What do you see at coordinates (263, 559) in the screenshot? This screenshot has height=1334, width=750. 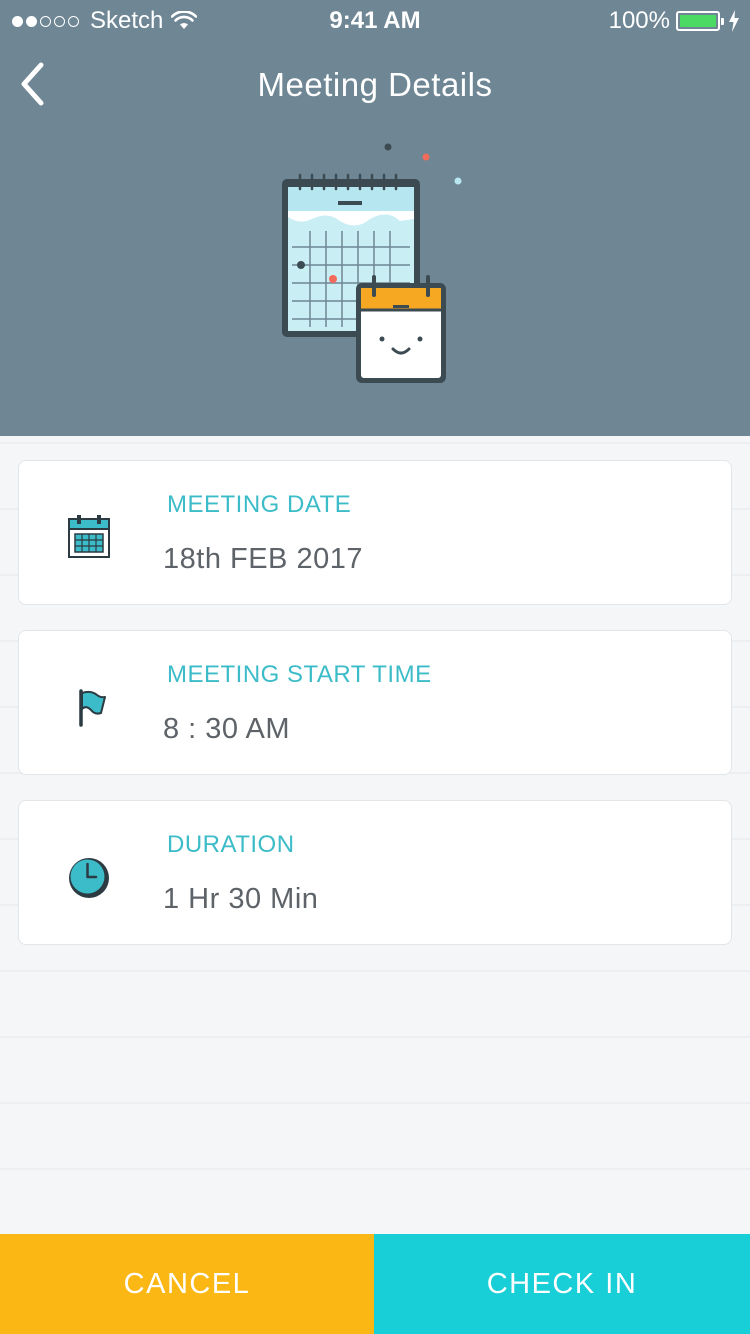 I see `meeting-date-value: 18th FEB 2017` at bounding box center [263, 559].